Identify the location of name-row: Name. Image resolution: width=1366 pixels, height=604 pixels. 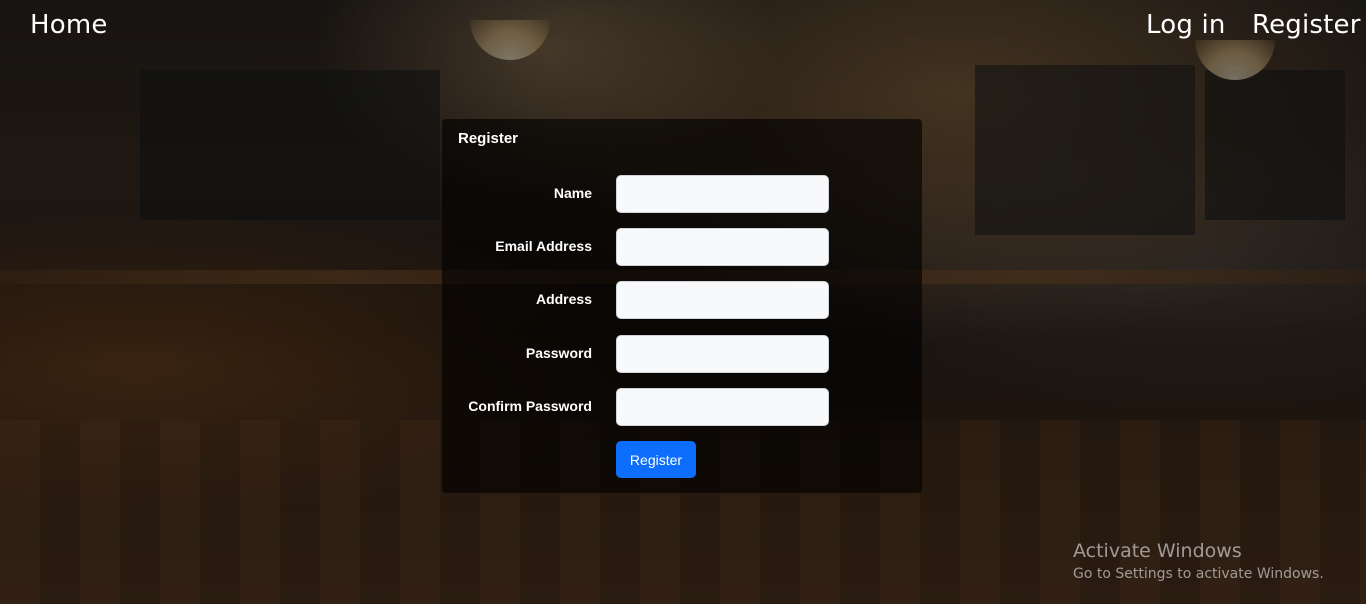
(682, 194).